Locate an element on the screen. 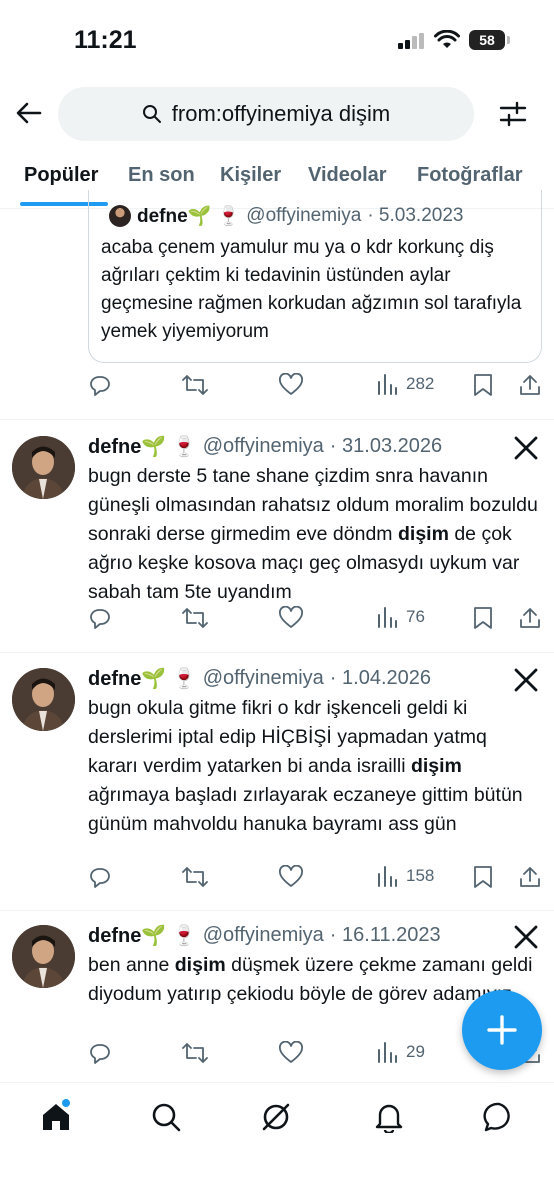 The width and height of the screenshot is (554, 1201). search-input: from:offyinemiya dişim is located at coordinates (266, 114).